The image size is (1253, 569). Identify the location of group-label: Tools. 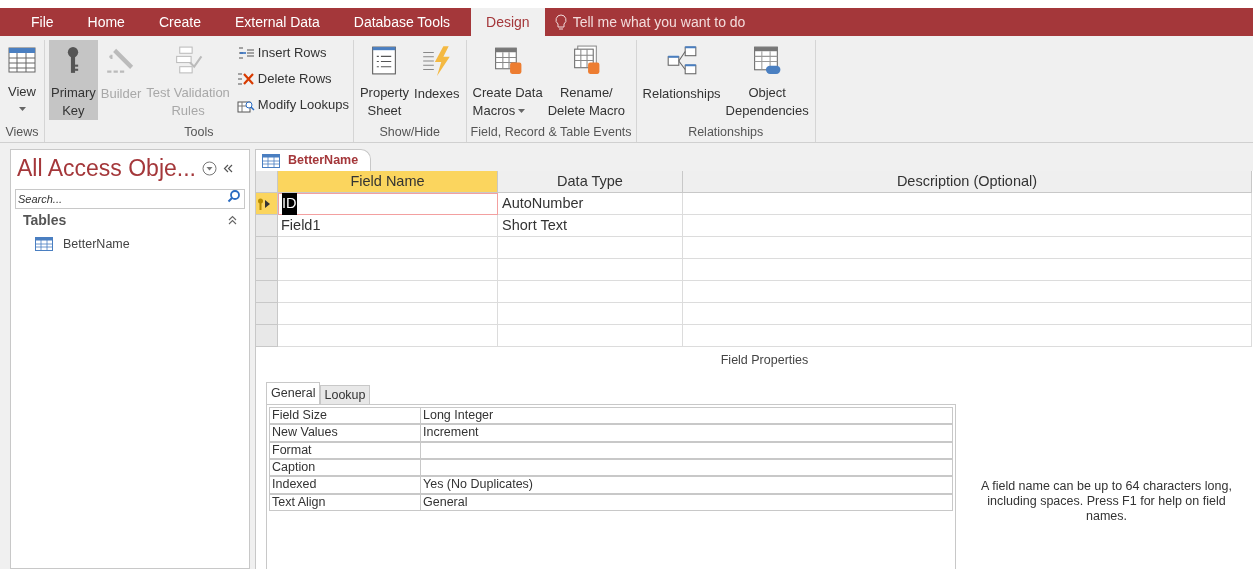
(199, 132).